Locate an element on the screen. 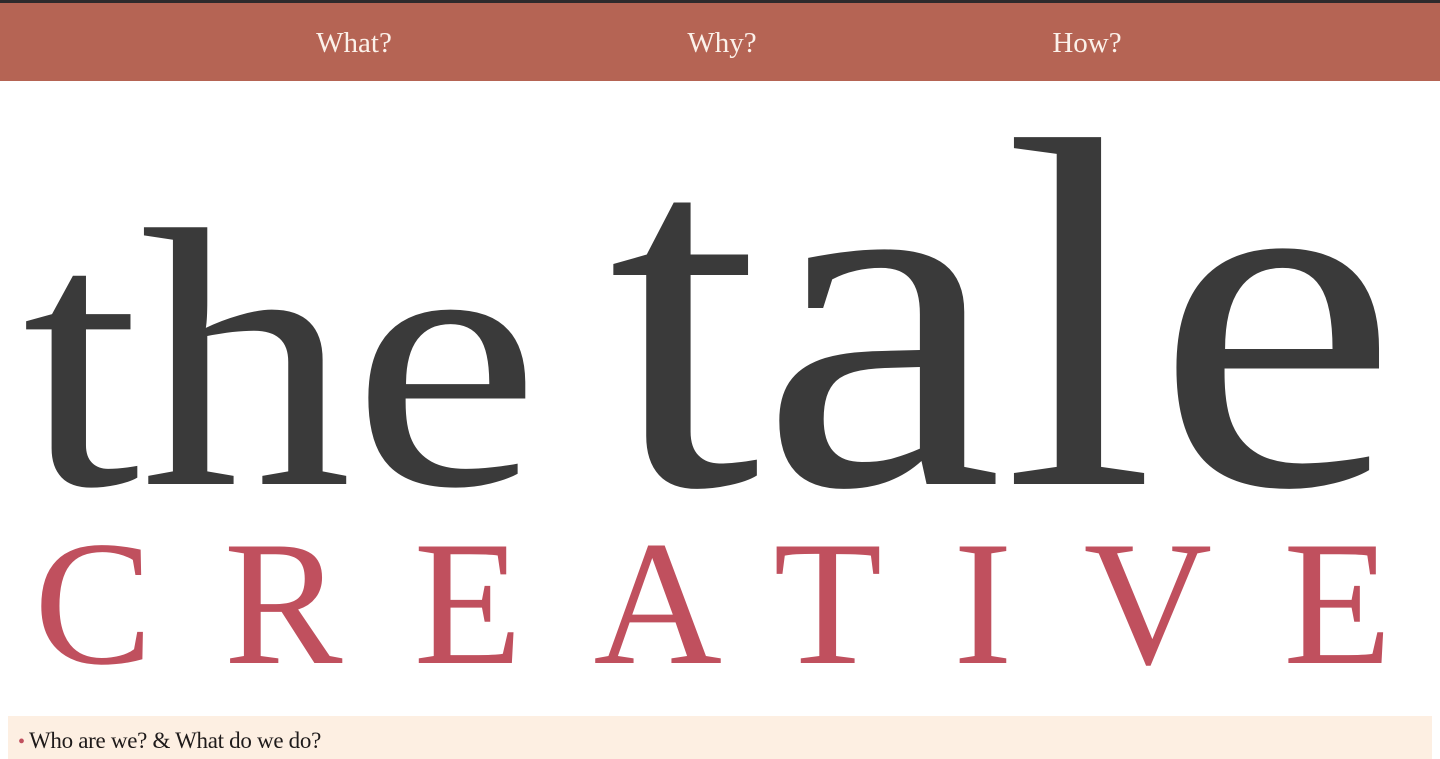  section-link-who-are-we: • Who are we? & What do we do? is located at coordinates (169, 741).